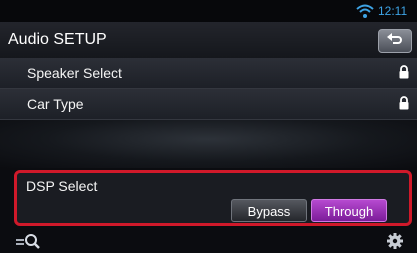  I want to click on car-type-item: Car Type, so click(208, 104).